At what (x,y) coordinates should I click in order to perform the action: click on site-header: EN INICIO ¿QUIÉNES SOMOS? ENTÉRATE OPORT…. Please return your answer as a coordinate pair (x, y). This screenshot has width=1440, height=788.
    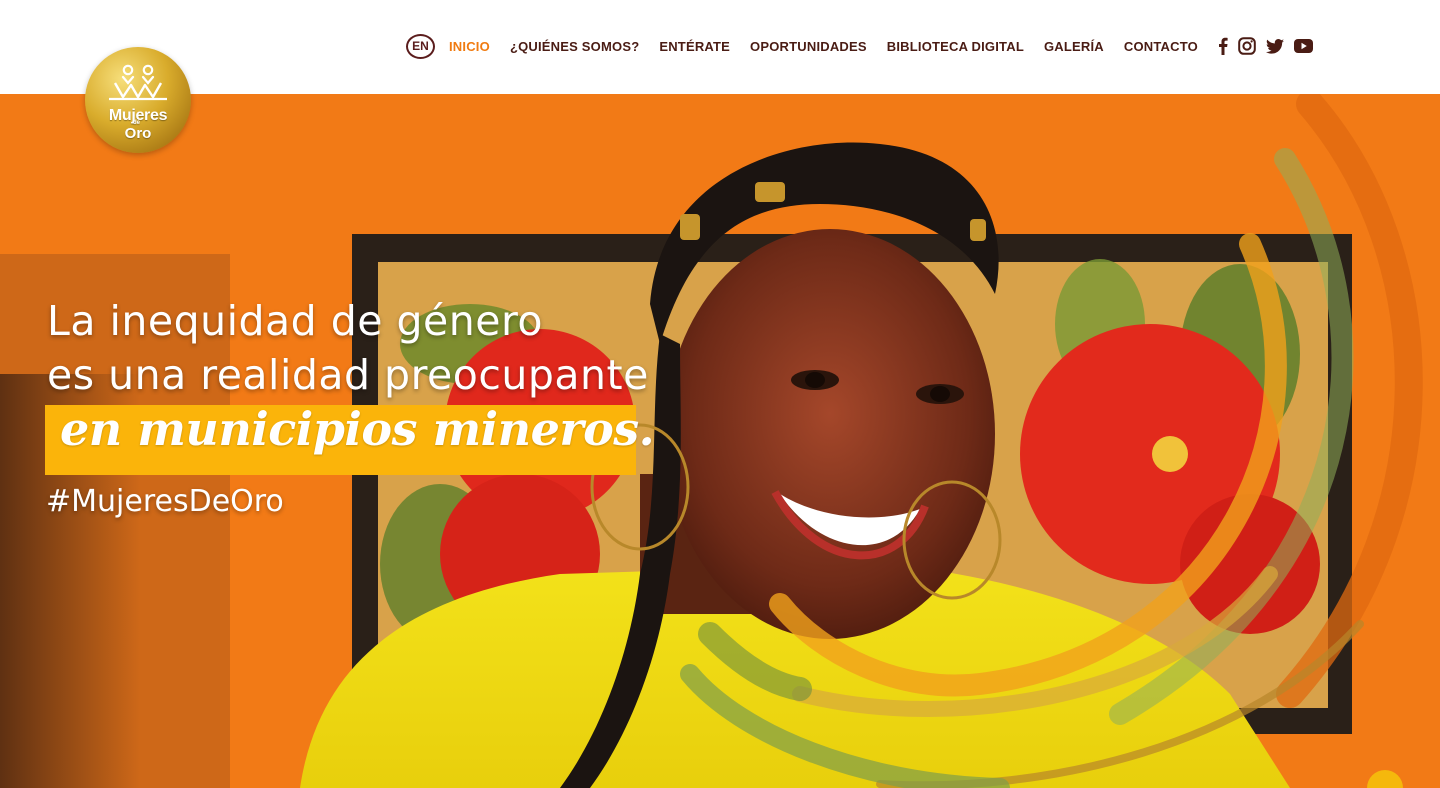
    Looking at the image, I should click on (720, 47).